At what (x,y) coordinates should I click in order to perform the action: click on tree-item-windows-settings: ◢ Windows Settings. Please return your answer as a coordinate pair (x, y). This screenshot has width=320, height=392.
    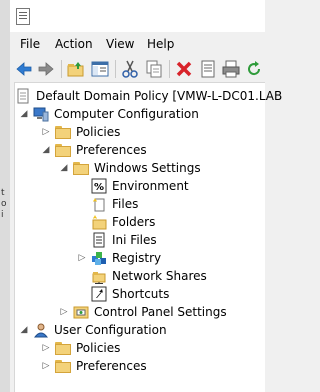
    Looking at the image, I should click on (130, 168).